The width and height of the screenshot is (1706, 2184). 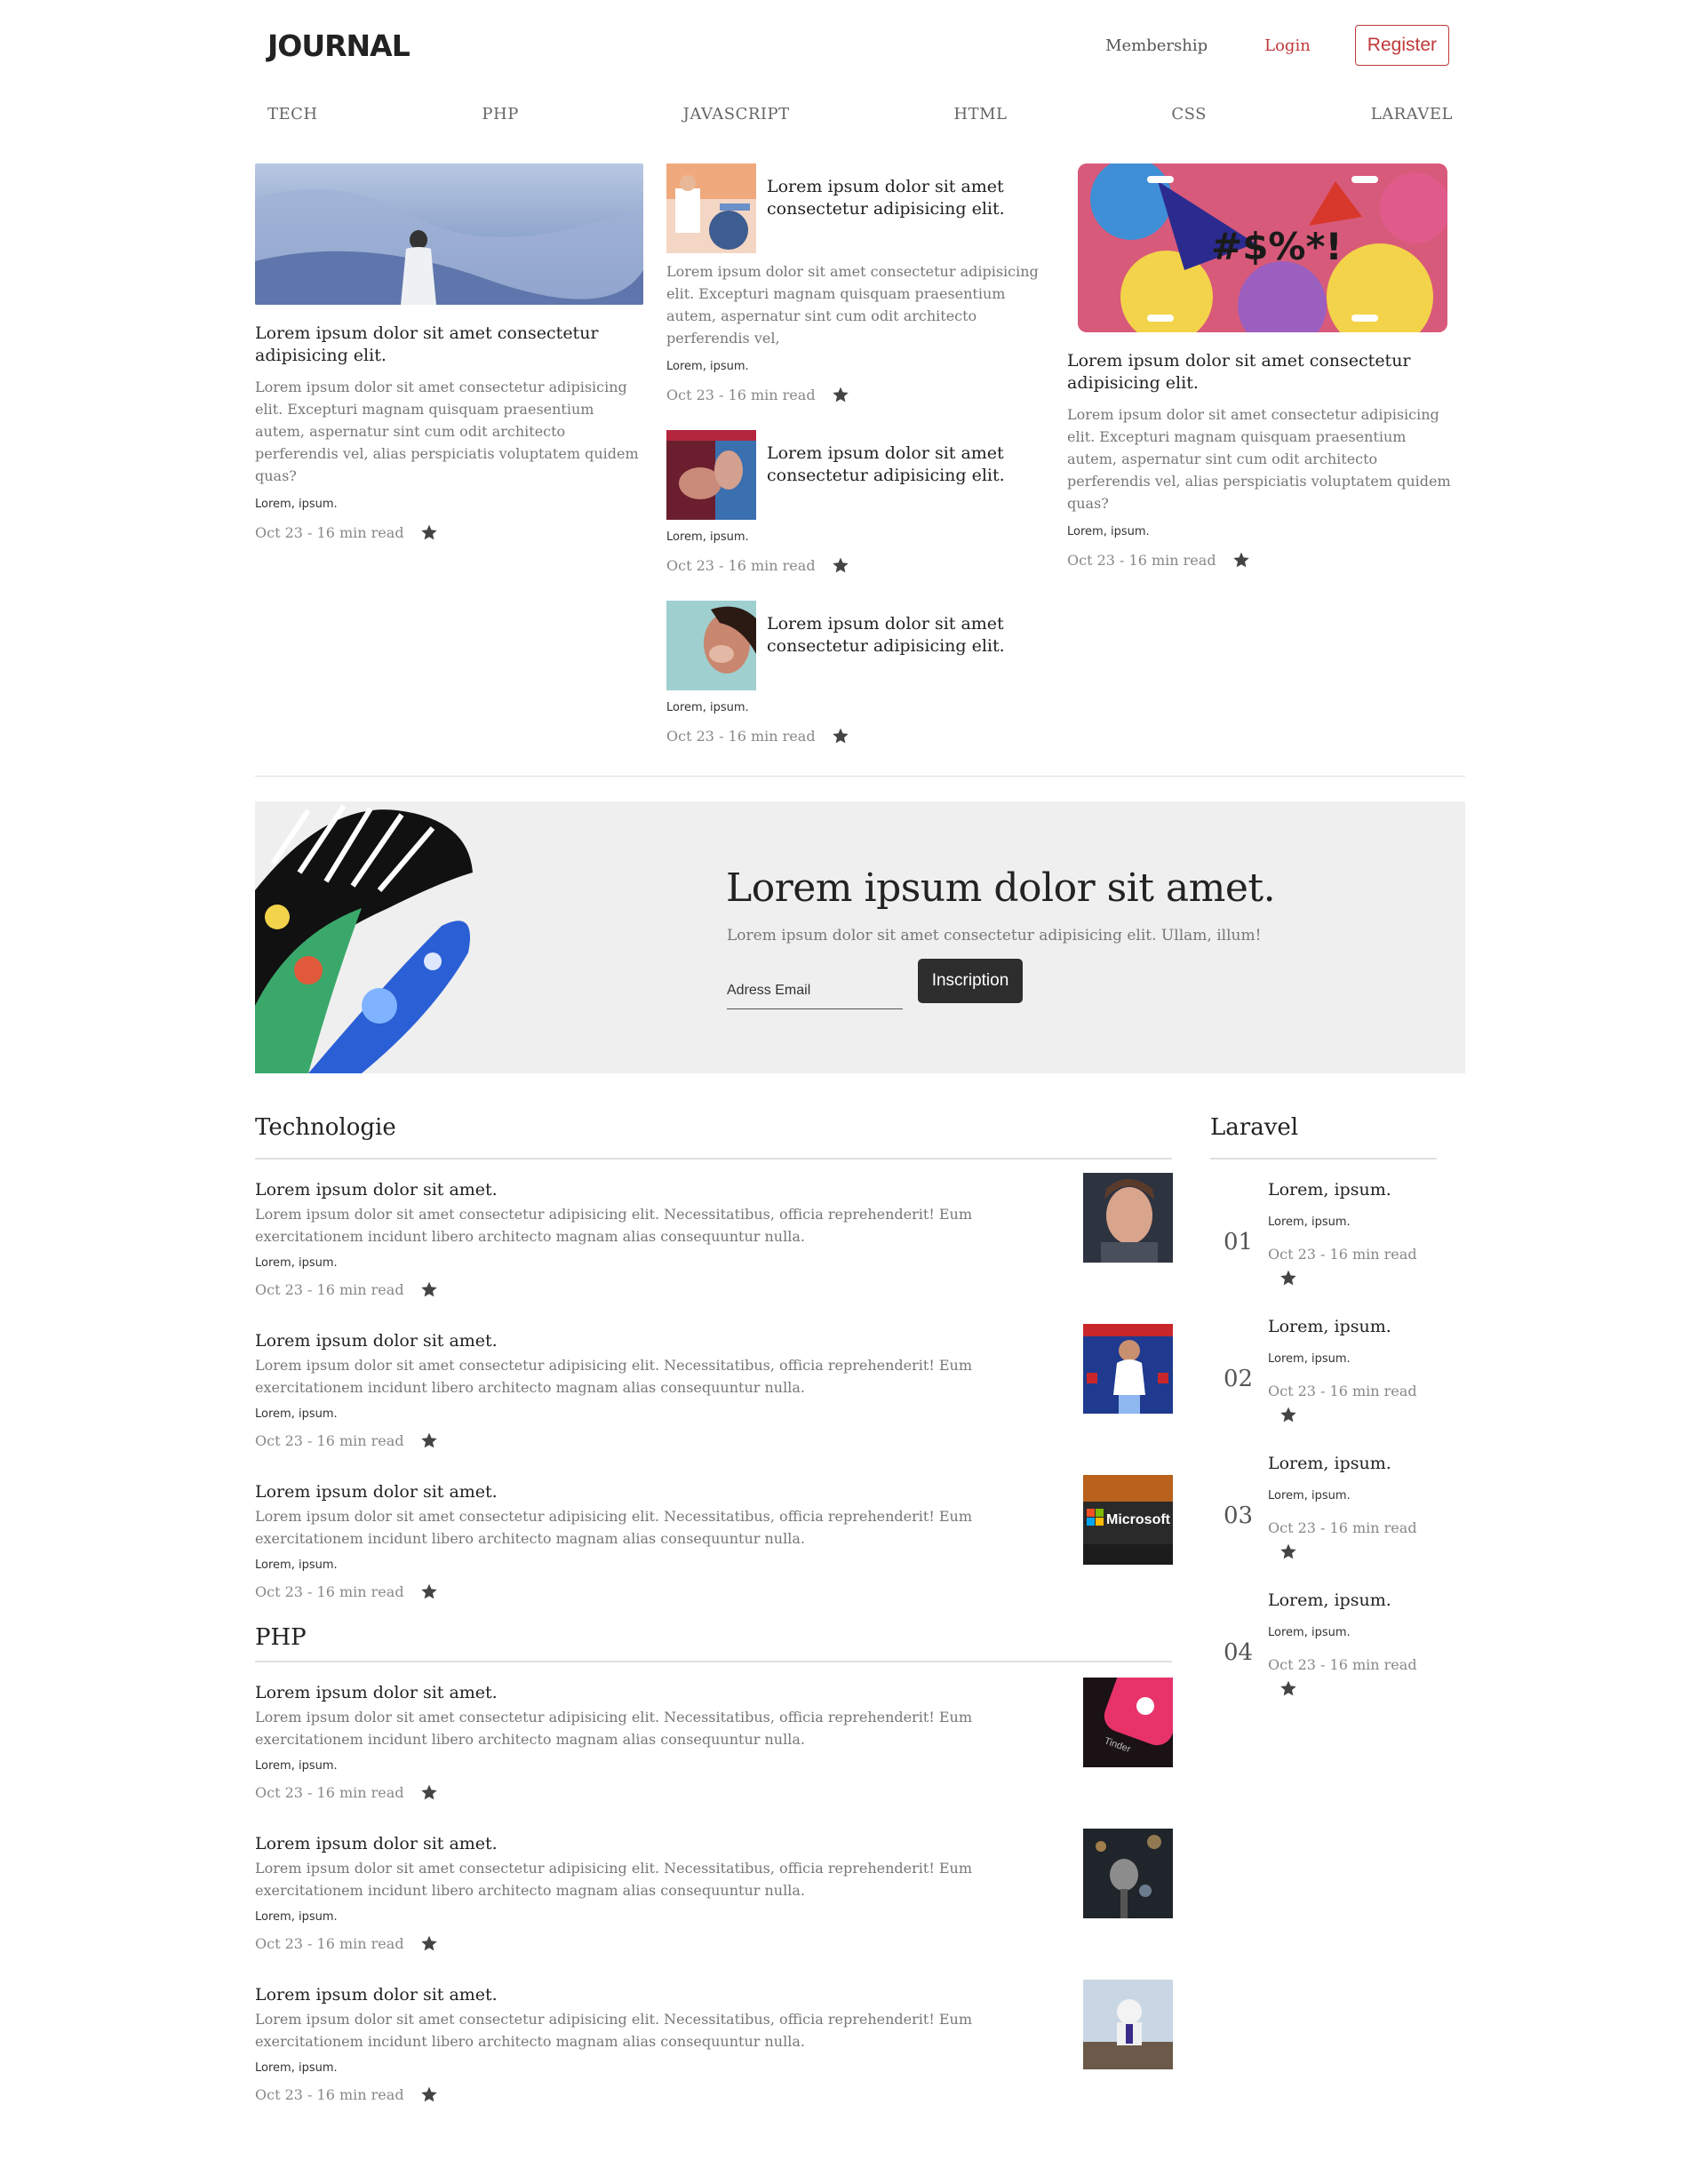 I want to click on featured-right-author: Lorem, ipsum., so click(x=1262, y=531).